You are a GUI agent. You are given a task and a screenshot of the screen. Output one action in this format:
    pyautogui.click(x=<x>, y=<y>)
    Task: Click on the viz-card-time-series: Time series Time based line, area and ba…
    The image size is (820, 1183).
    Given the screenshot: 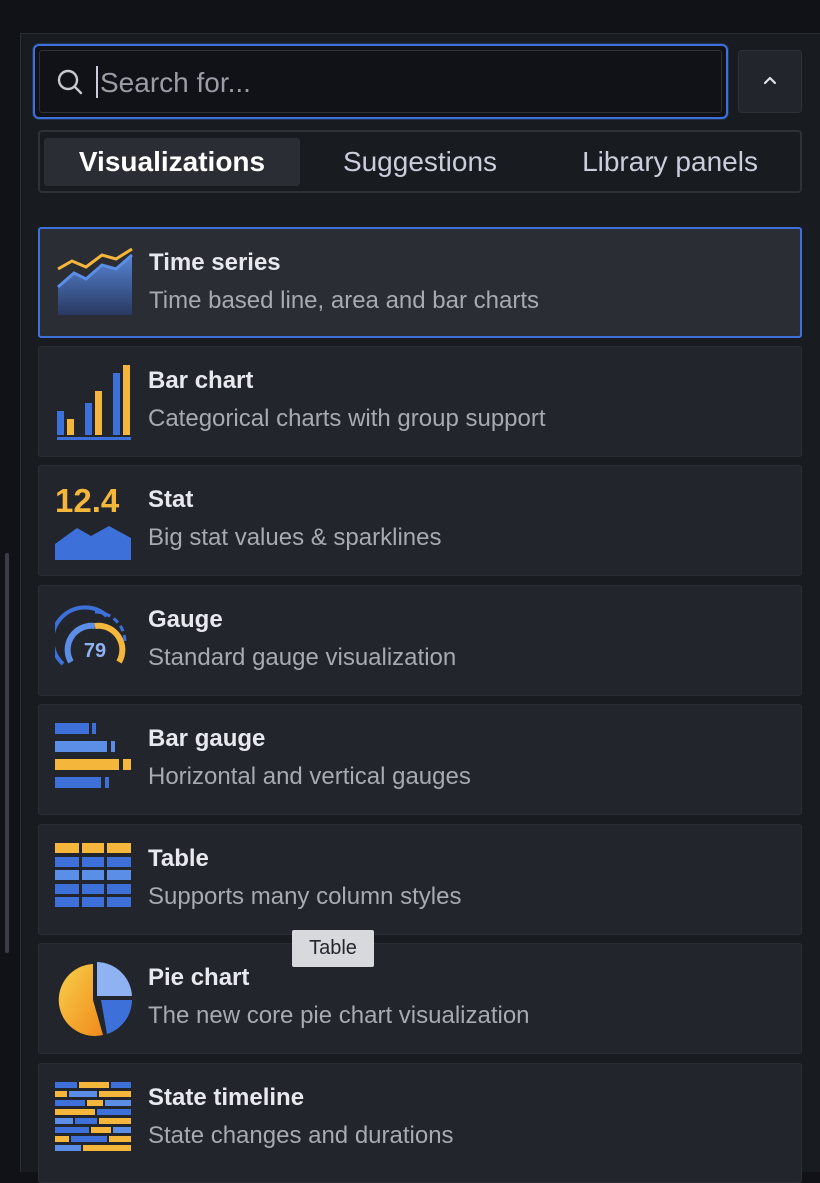 What is the action you would take?
    pyautogui.click(x=420, y=282)
    